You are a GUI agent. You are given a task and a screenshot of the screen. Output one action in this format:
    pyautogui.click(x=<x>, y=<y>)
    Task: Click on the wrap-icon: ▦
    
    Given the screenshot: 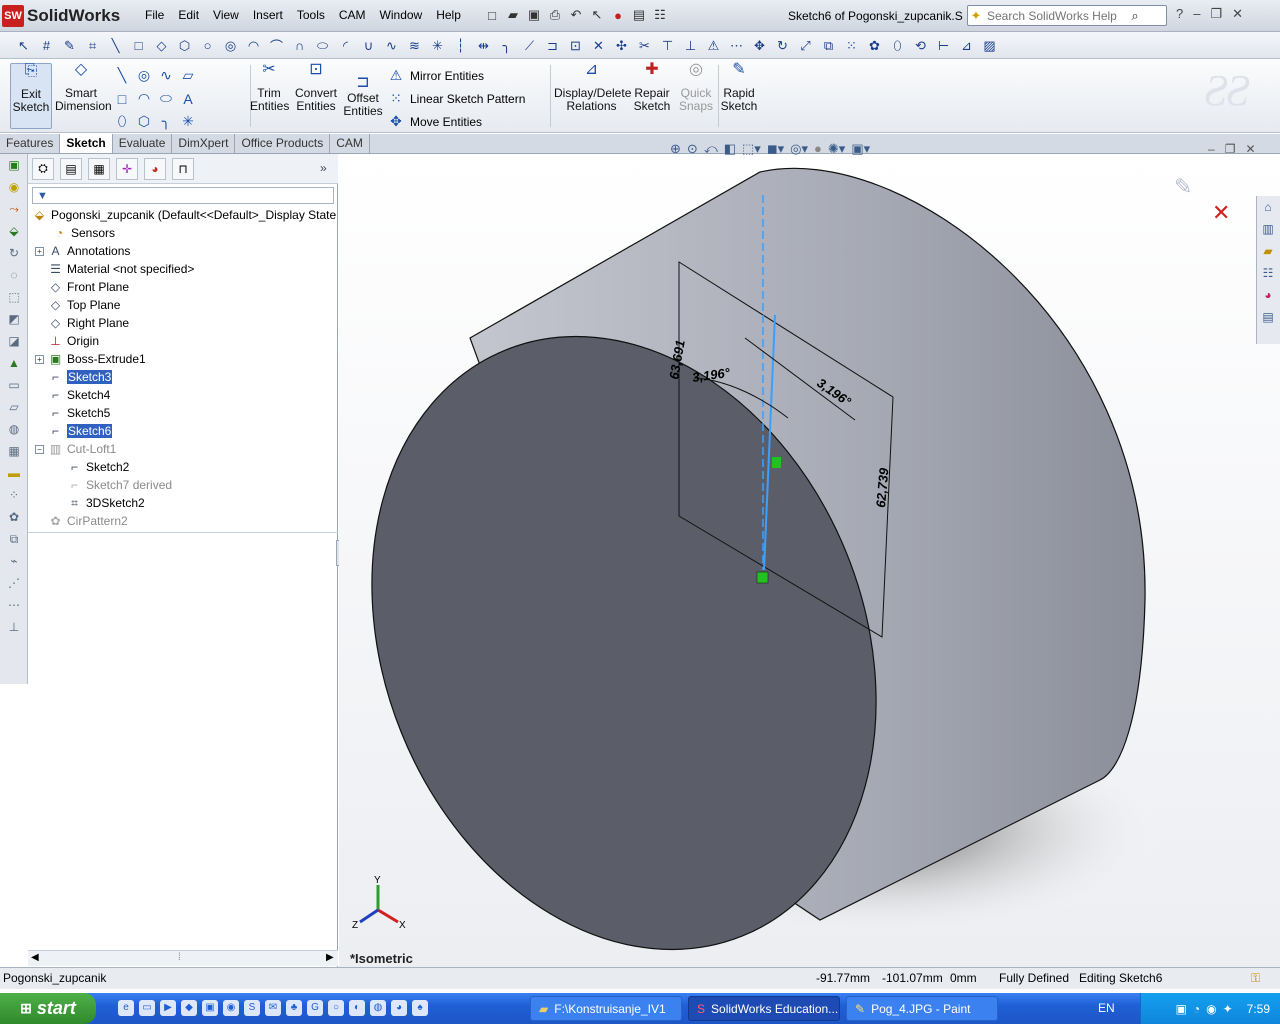 What is the action you would take?
    pyautogui.click(x=14, y=453)
    